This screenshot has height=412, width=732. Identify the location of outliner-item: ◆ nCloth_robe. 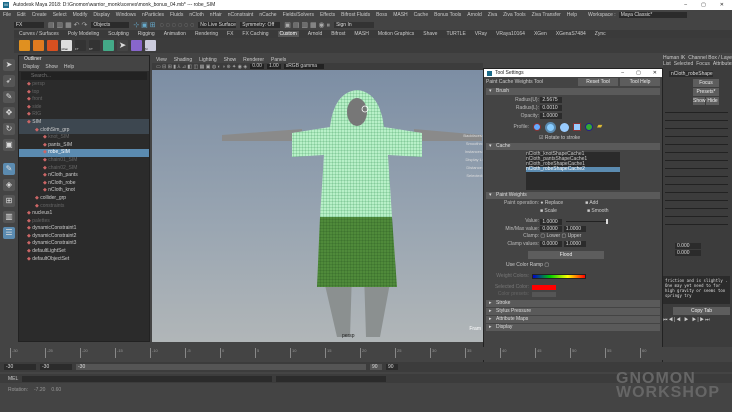
(84, 184).